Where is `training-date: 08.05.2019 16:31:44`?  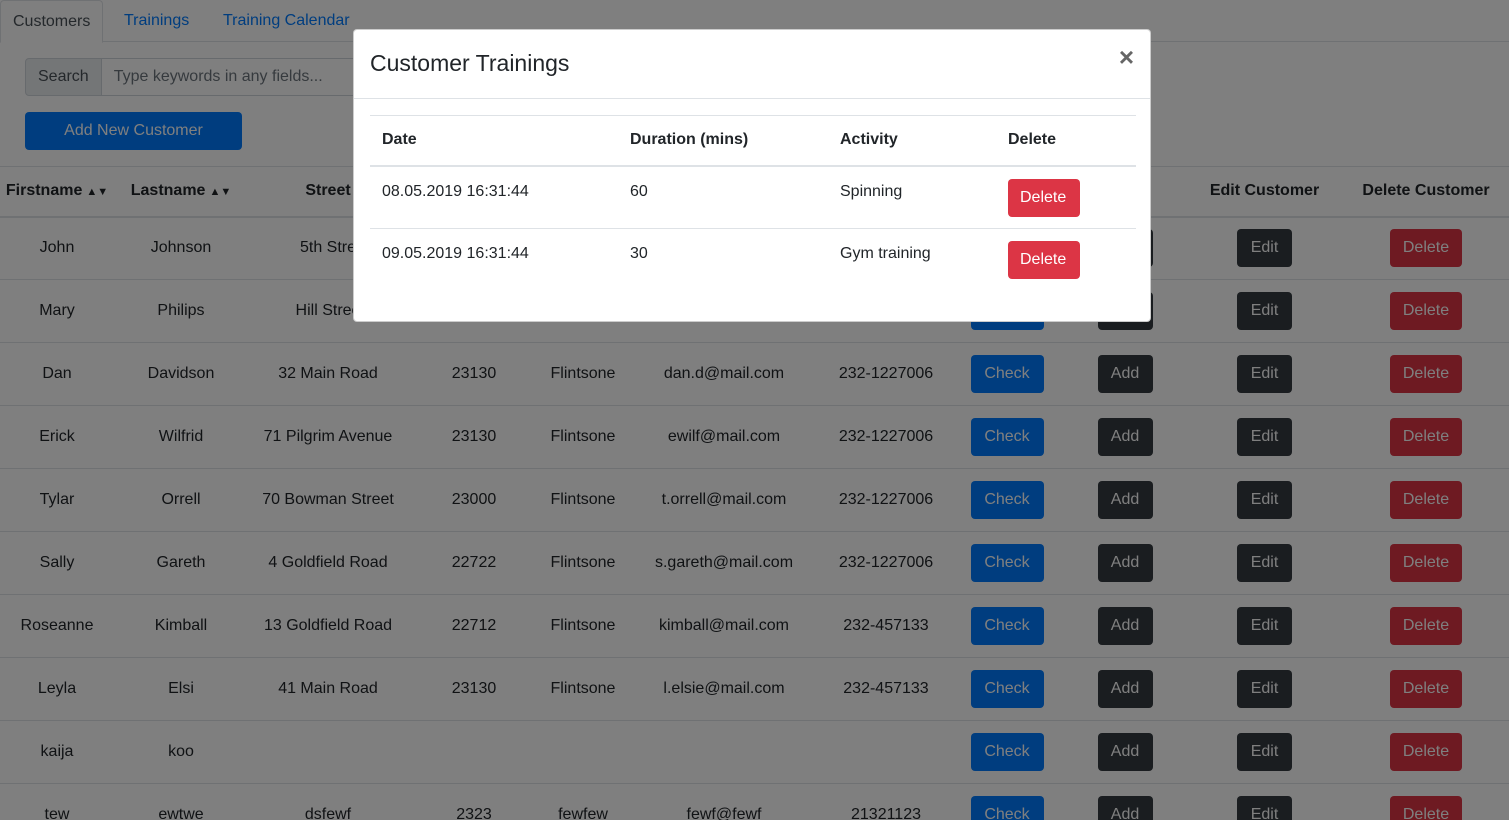 training-date: 08.05.2019 16:31:44 is located at coordinates (494, 197).